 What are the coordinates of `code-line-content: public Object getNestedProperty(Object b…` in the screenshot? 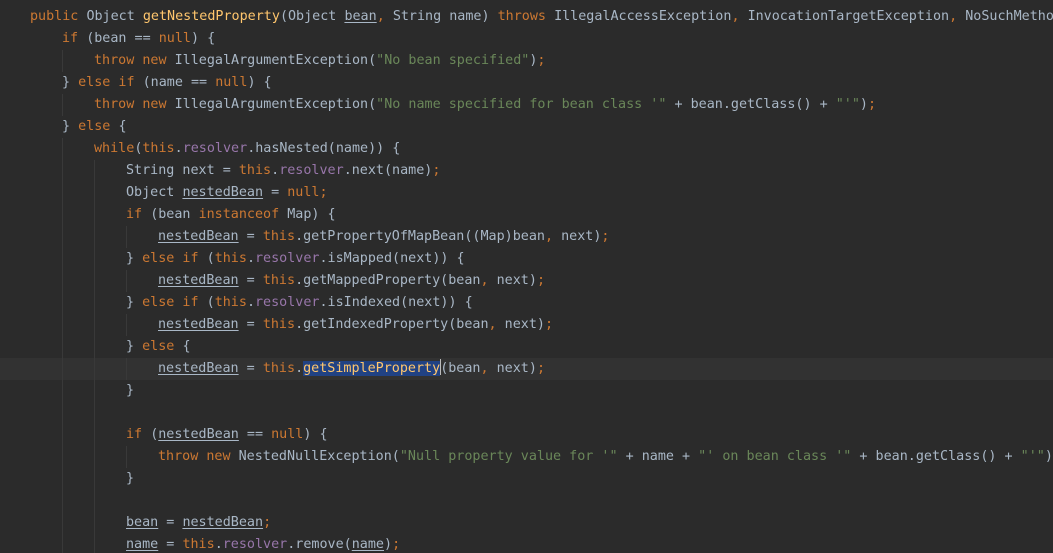 It's located at (541, 16).